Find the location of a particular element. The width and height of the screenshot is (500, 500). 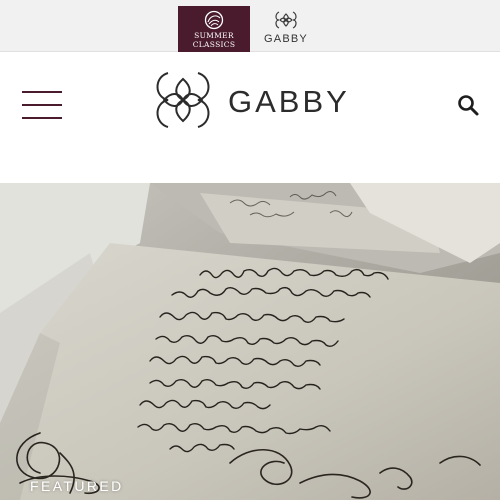

search-icon is located at coordinates (468, 105).